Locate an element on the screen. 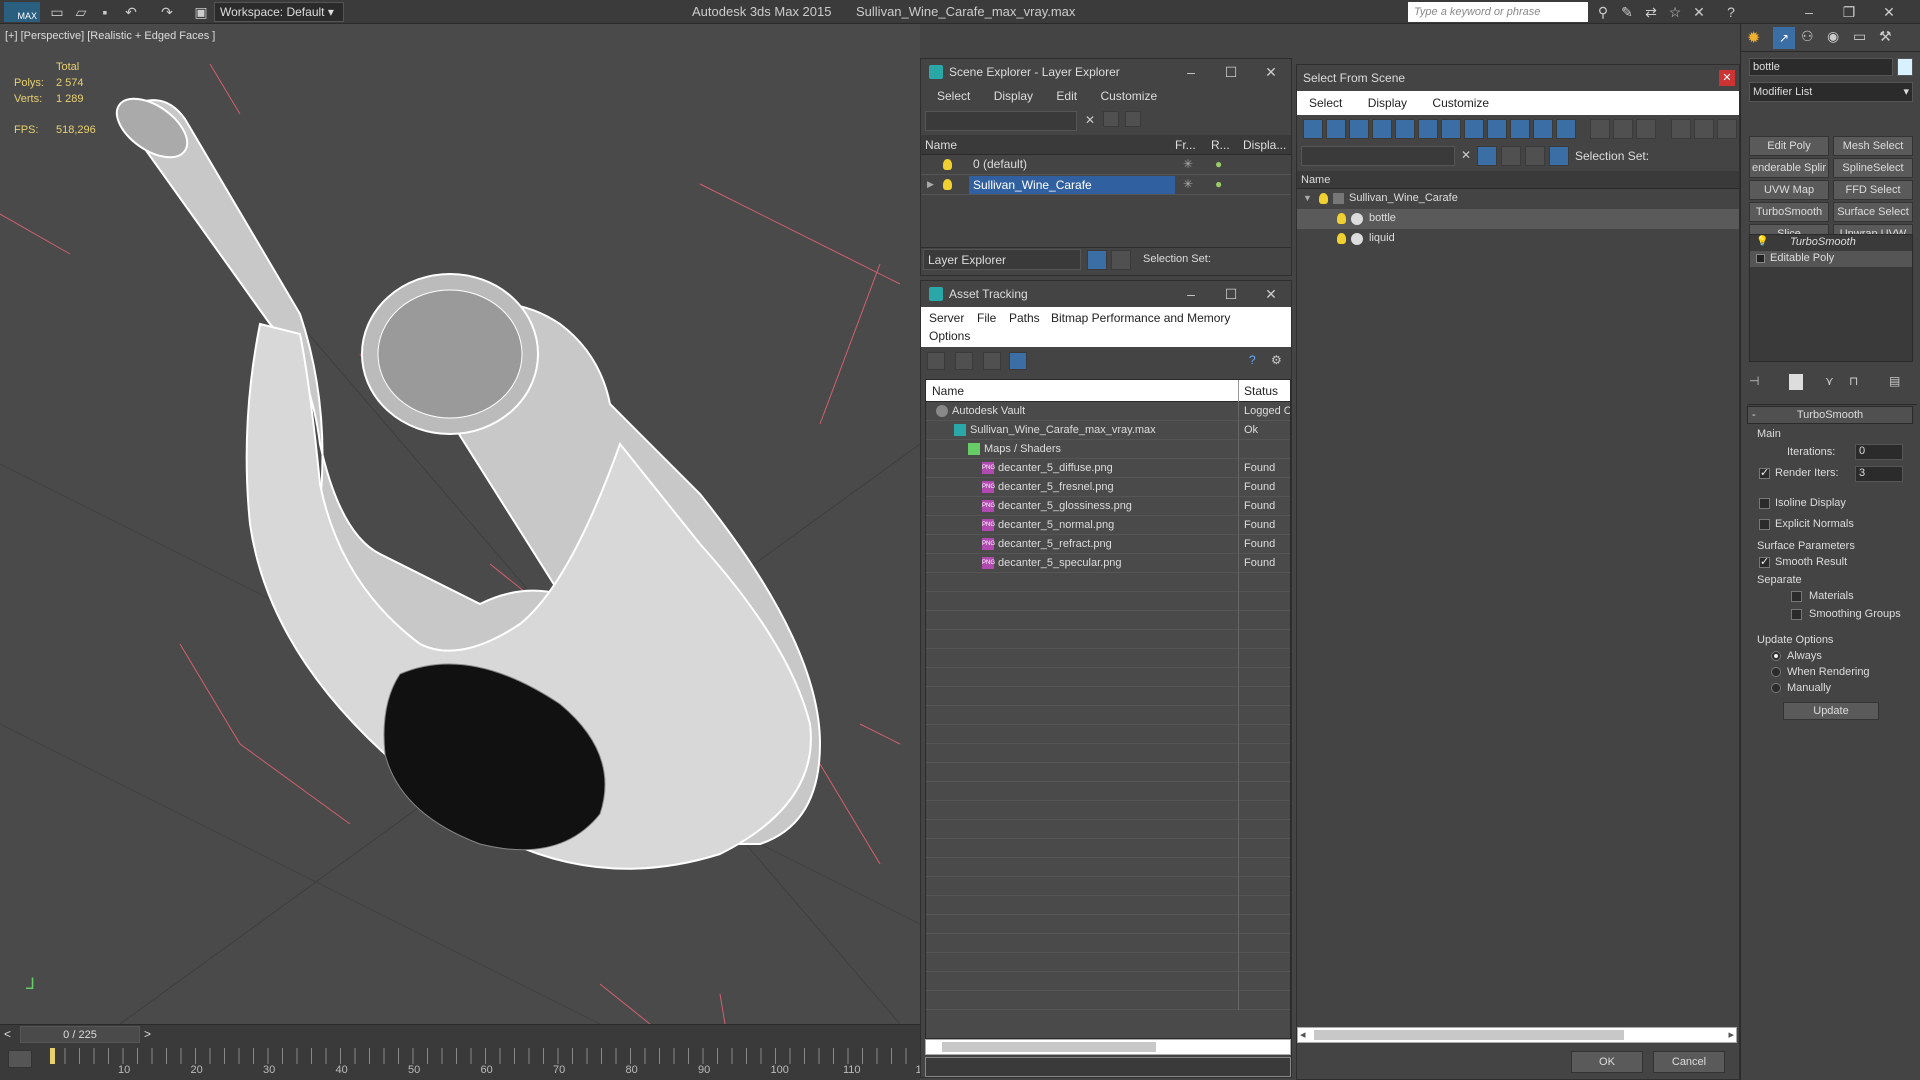 The height and width of the screenshot is (1080, 1920). containers-filter-icon is located at coordinates (1520, 129).